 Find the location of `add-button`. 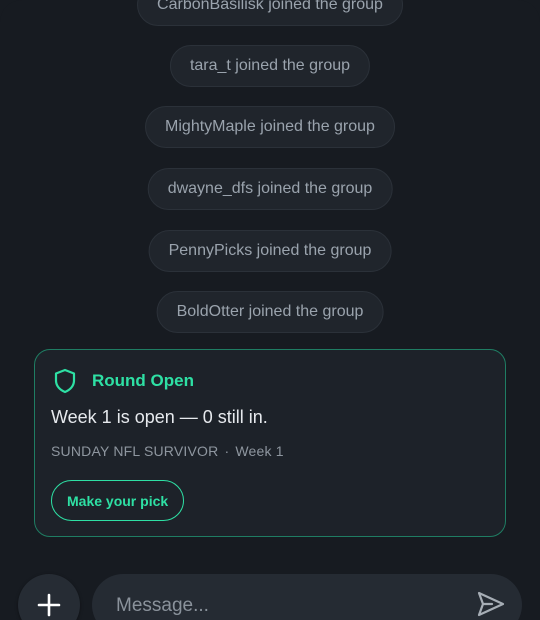

add-button is located at coordinates (49, 597).